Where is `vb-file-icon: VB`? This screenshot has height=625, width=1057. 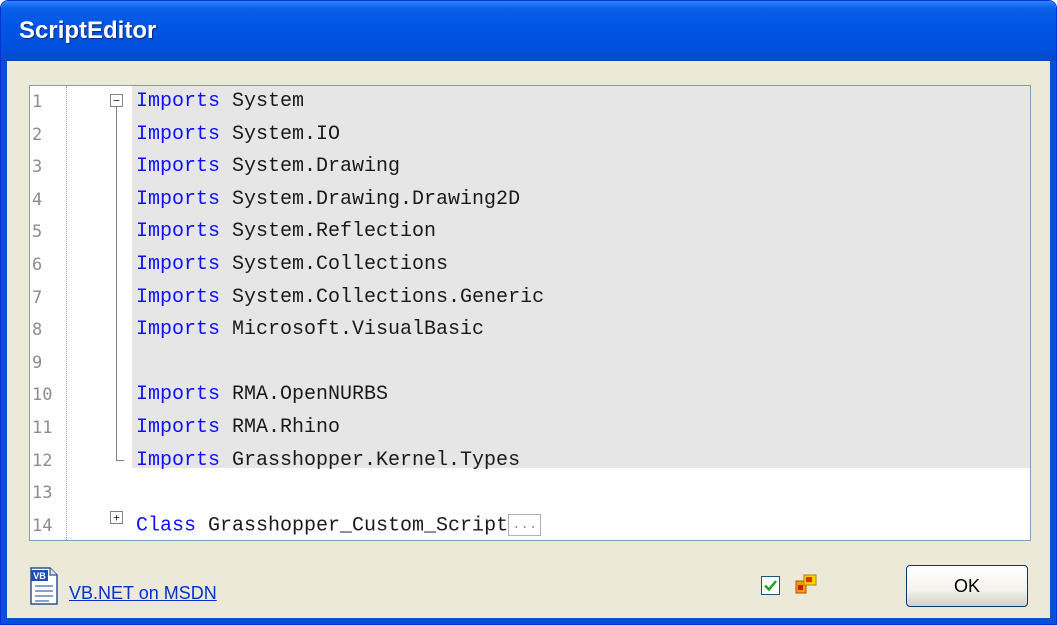
vb-file-icon: VB is located at coordinates (44, 586).